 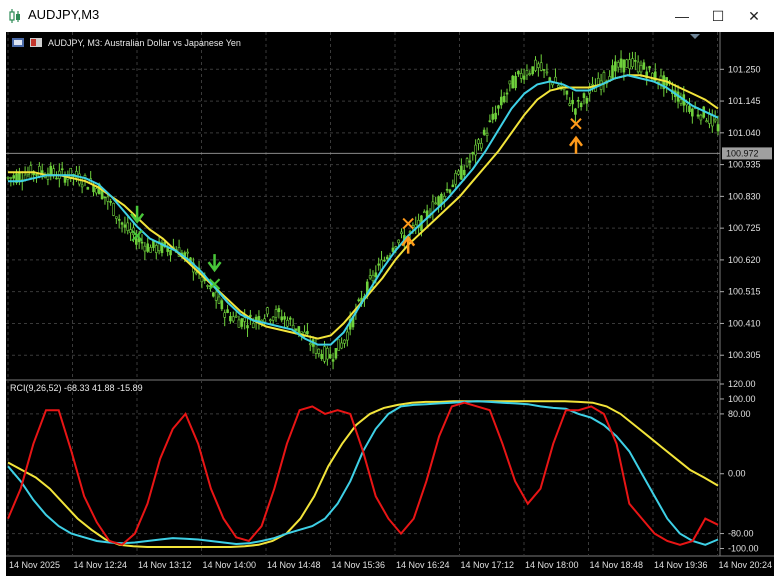 I want to click on rci-legend: RCI(9,26,52) -68.33 41.88 -15.89, so click(x=76, y=388).